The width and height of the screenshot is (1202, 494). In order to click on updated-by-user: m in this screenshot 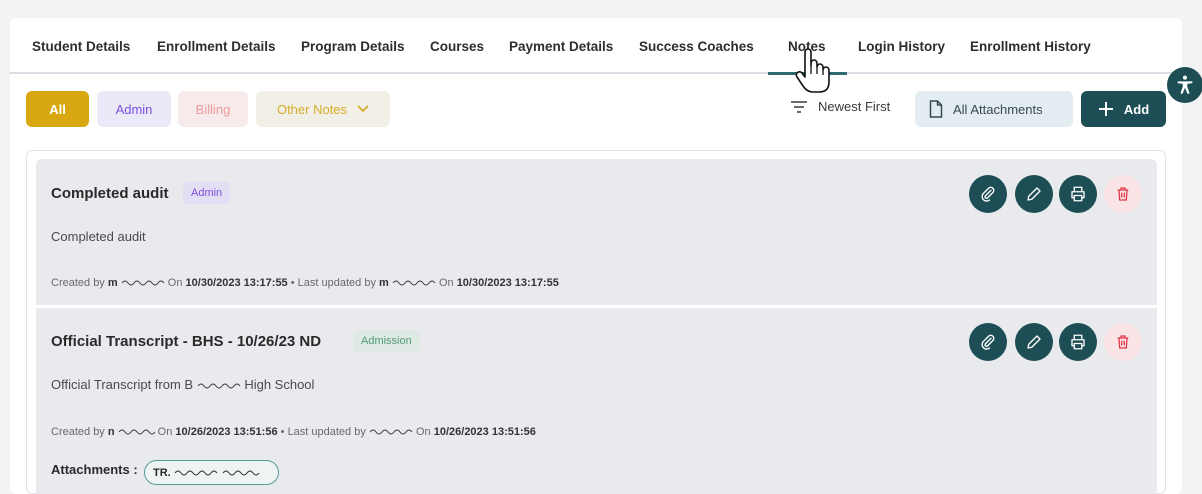, I will do `click(384, 283)`.